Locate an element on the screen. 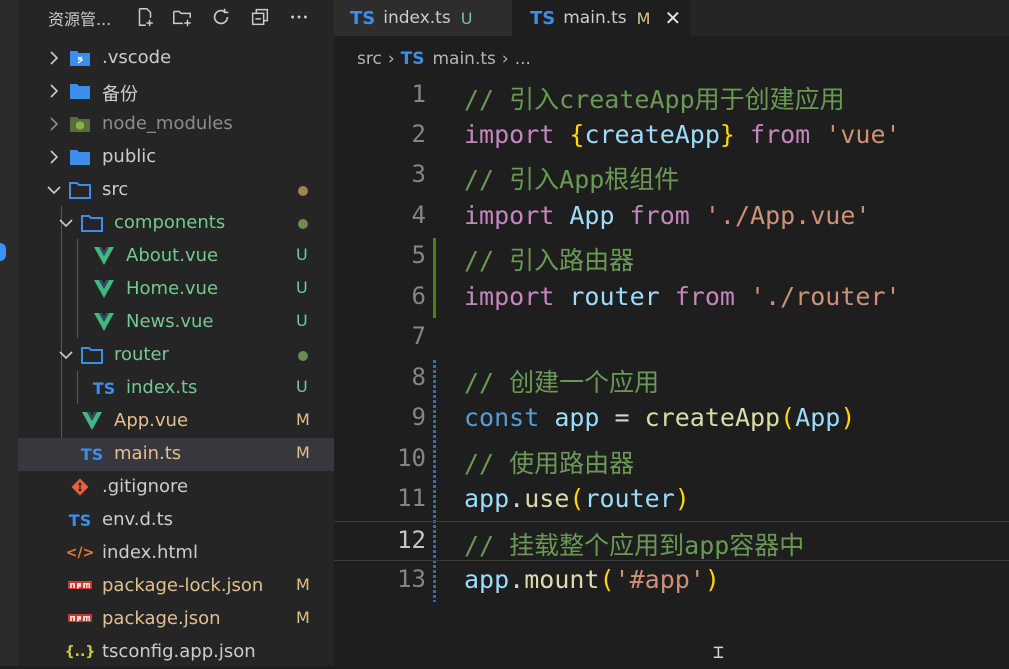  tree-item-label: Home.vue is located at coordinates (172, 288).